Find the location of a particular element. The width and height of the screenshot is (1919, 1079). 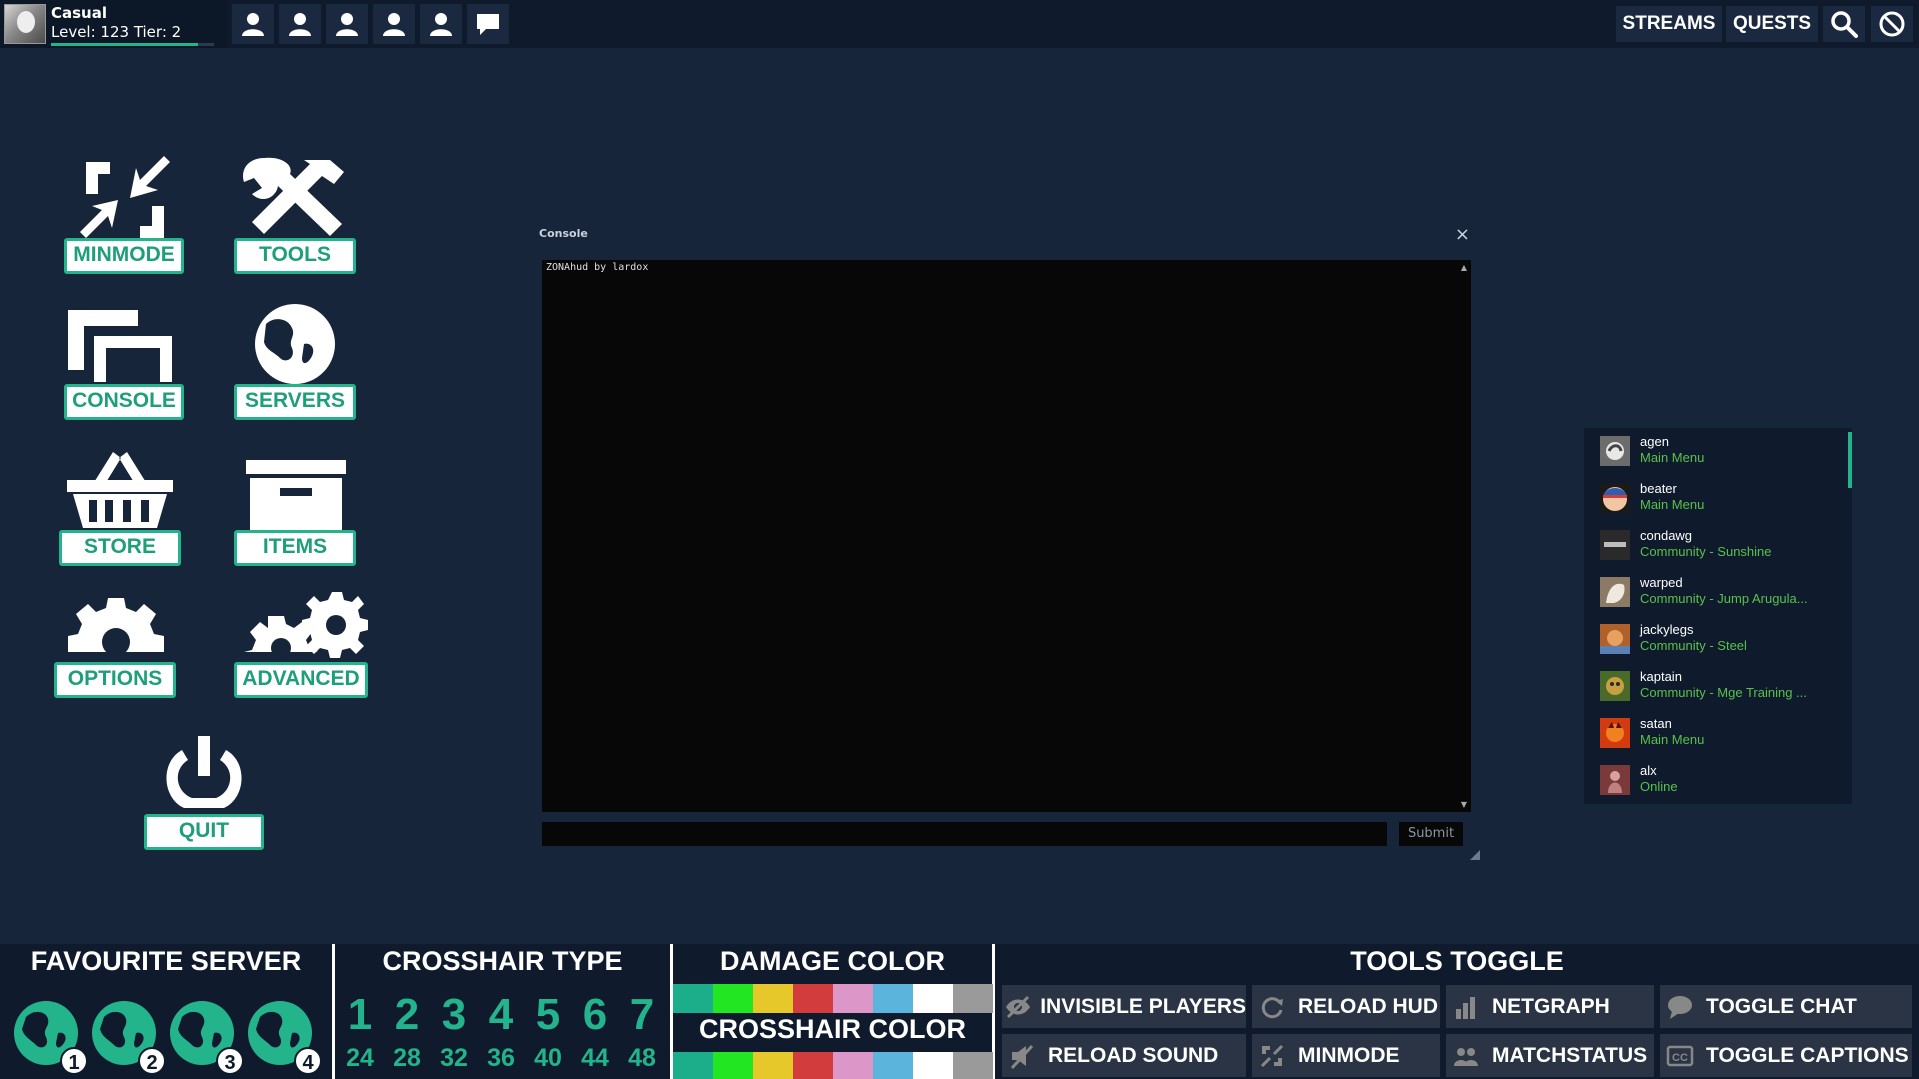

friend-name: satan is located at coordinates (1656, 723).